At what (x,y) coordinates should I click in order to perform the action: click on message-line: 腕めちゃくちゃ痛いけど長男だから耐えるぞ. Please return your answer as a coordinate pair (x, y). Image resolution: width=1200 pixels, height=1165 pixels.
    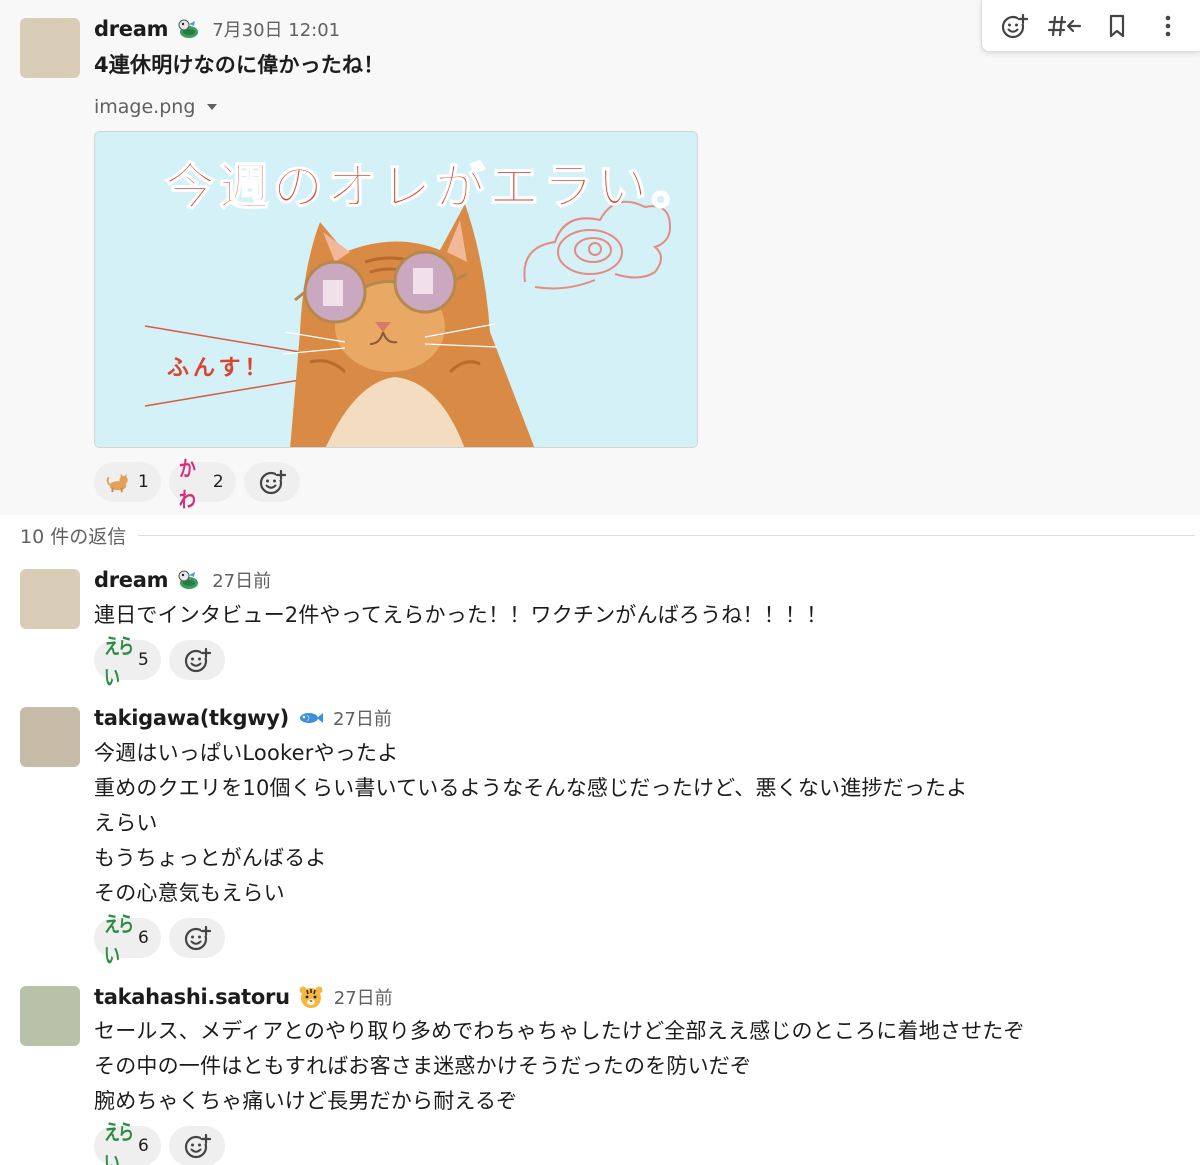
    Looking at the image, I should click on (306, 1101).